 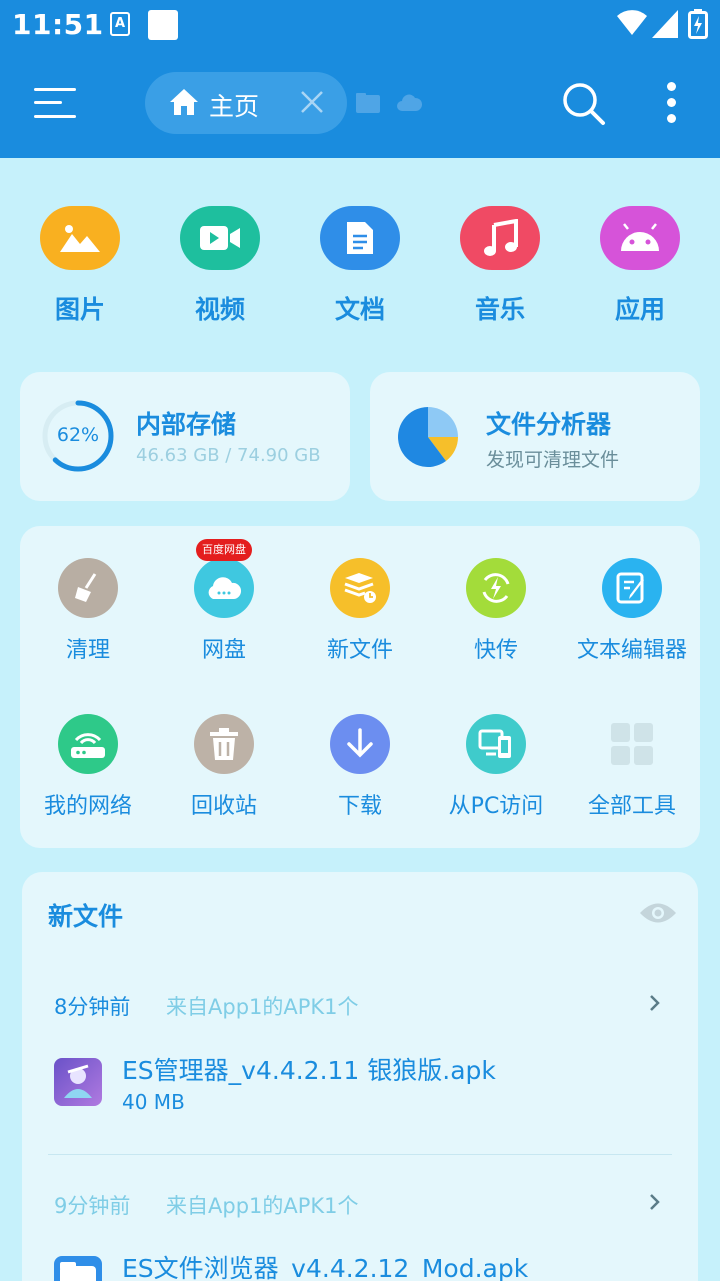 I want to click on category-images: 图片, so click(x=80, y=266).